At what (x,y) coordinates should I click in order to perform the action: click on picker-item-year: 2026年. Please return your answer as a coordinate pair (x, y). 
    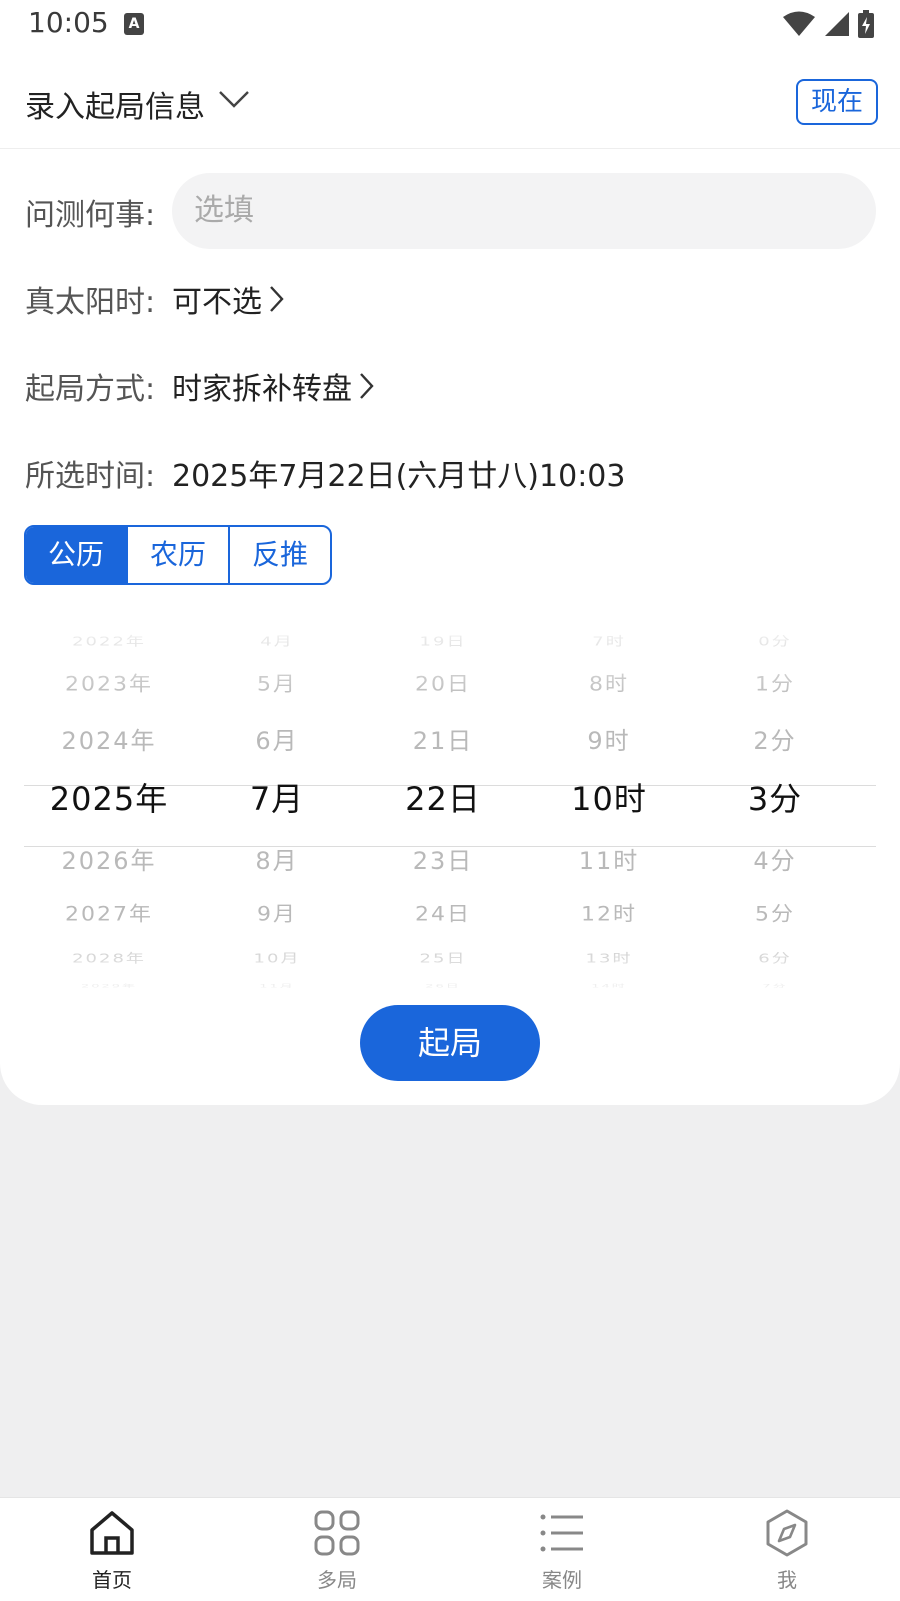
    Looking at the image, I should click on (109, 861).